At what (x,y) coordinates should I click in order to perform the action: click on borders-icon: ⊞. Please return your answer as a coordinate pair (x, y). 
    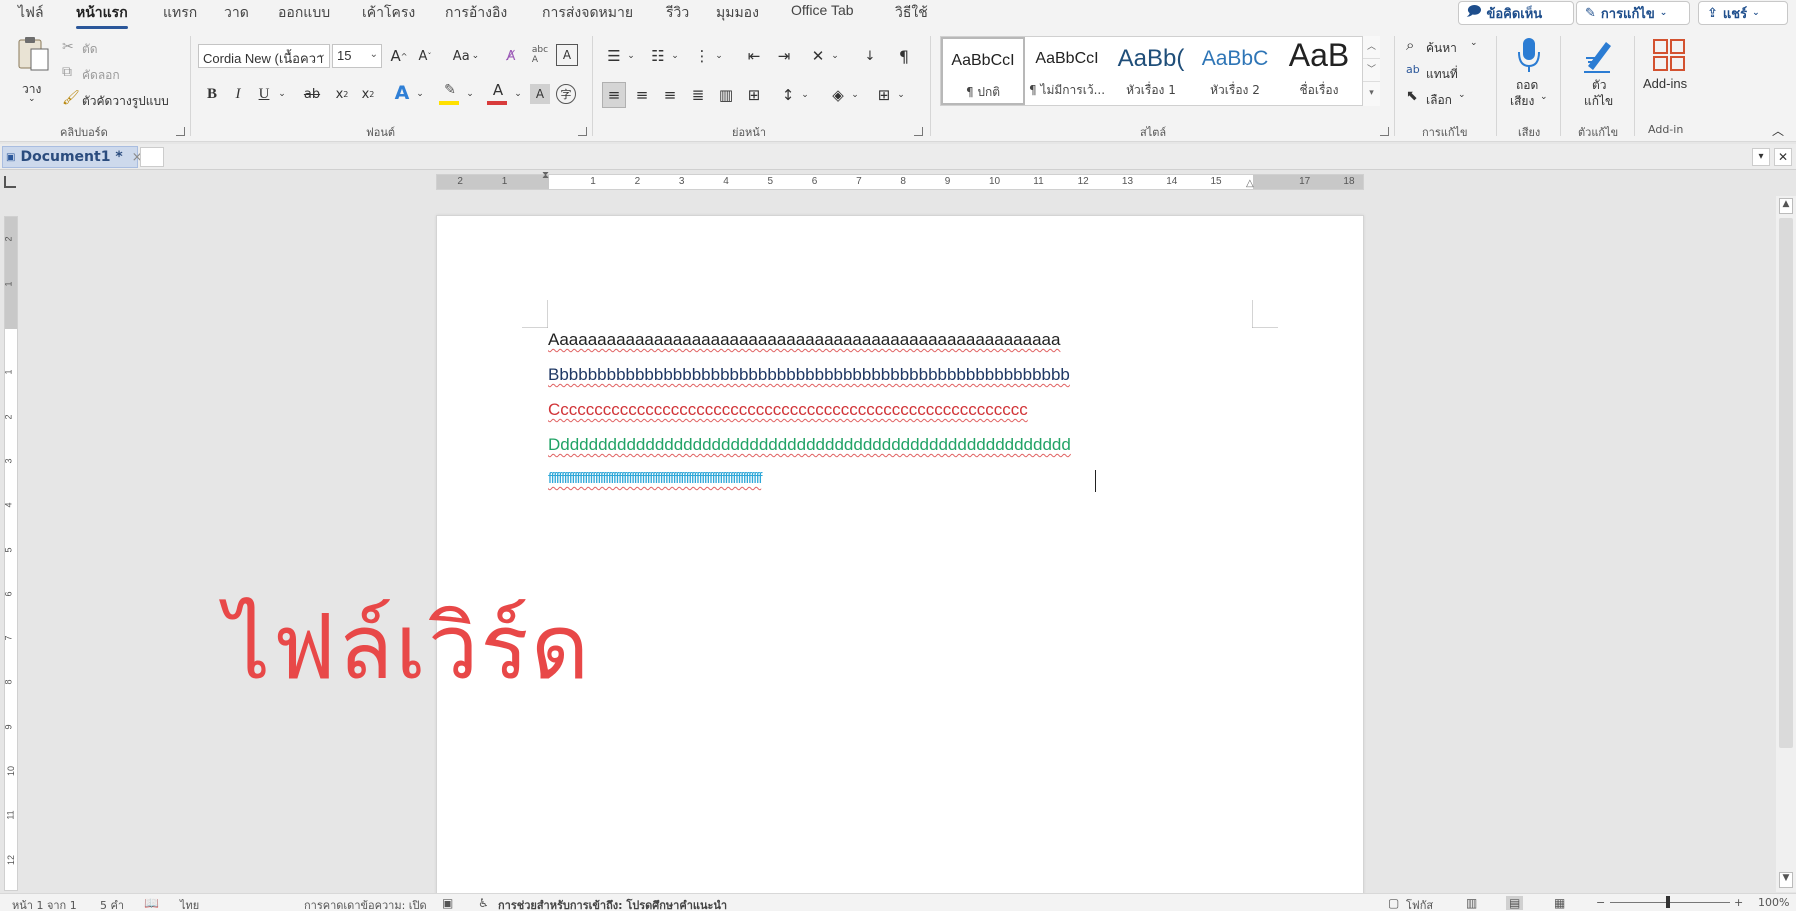
    Looking at the image, I should click on (884, 95).